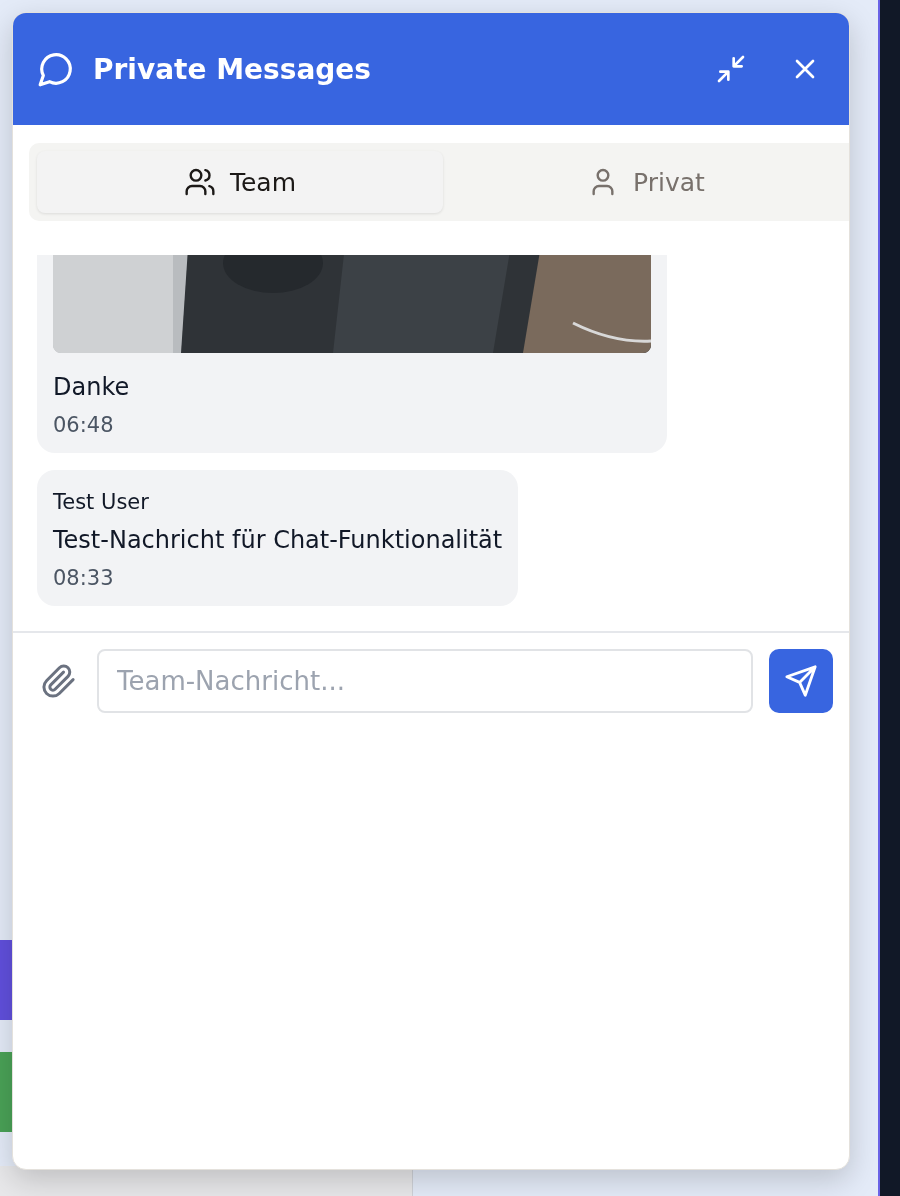 The height and width of the screenshot is (1196, 900). I want to click on message-time: 08:33, so click(84, 578).